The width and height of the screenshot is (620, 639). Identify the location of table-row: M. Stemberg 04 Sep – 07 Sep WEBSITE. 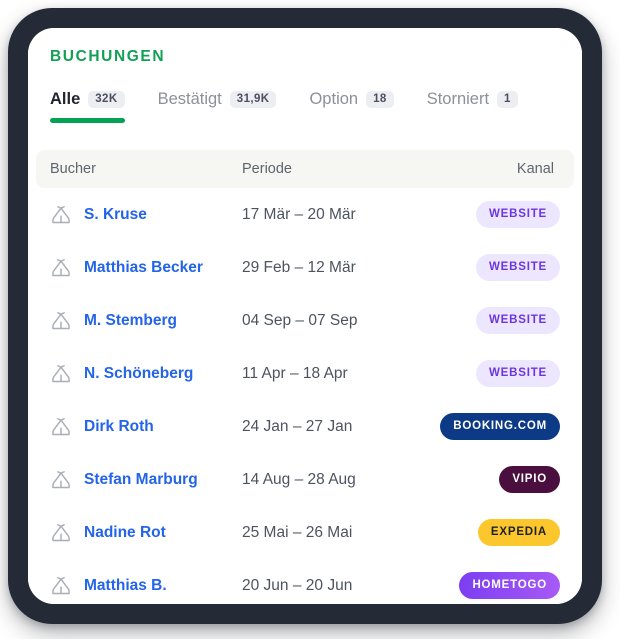
(305, 320).